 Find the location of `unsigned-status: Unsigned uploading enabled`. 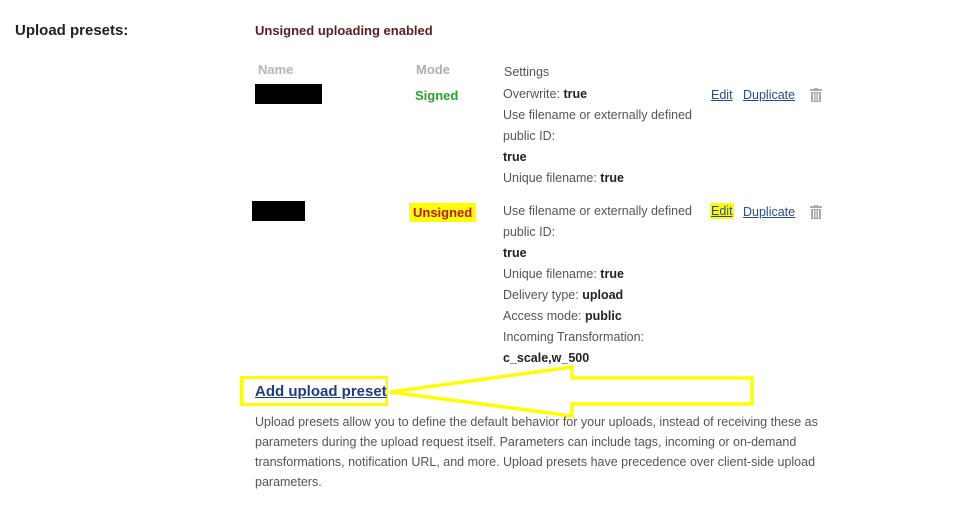

unsigned-status: Unsigned uploading enabled is located at coordinates (344, 30).